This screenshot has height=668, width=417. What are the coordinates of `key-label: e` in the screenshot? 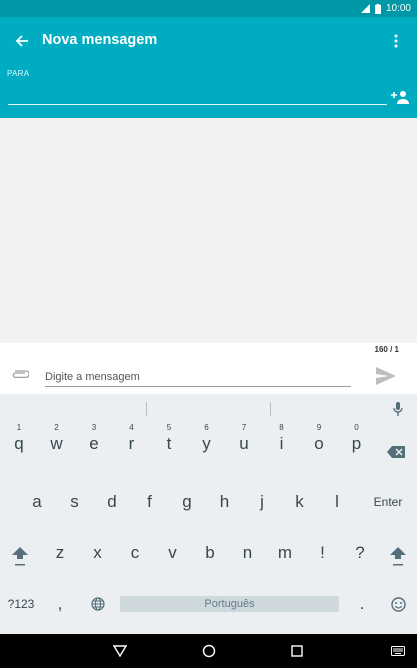 It's located at (94, 443).